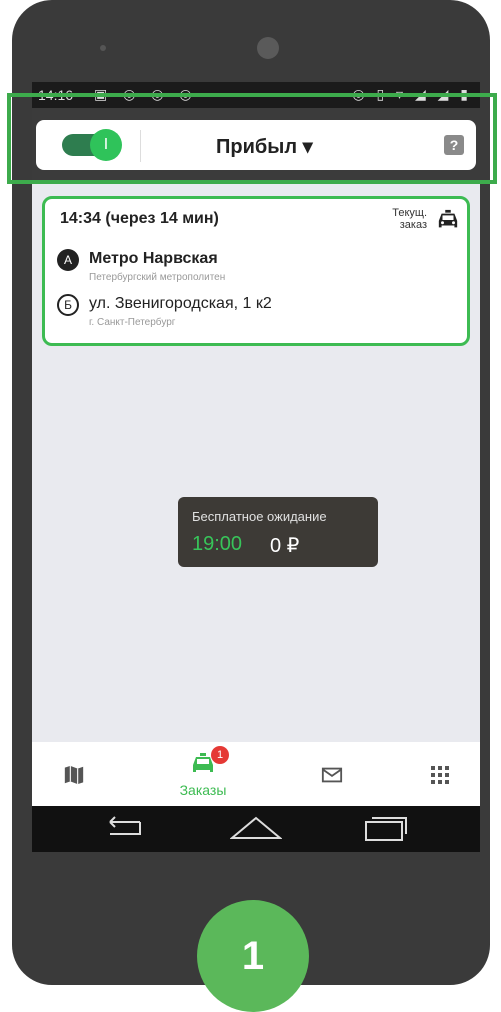 This screenshot has height=1012, width=501. I want to click on point-a-subtitle: Петербургский метрополитен, so click(157, 277).